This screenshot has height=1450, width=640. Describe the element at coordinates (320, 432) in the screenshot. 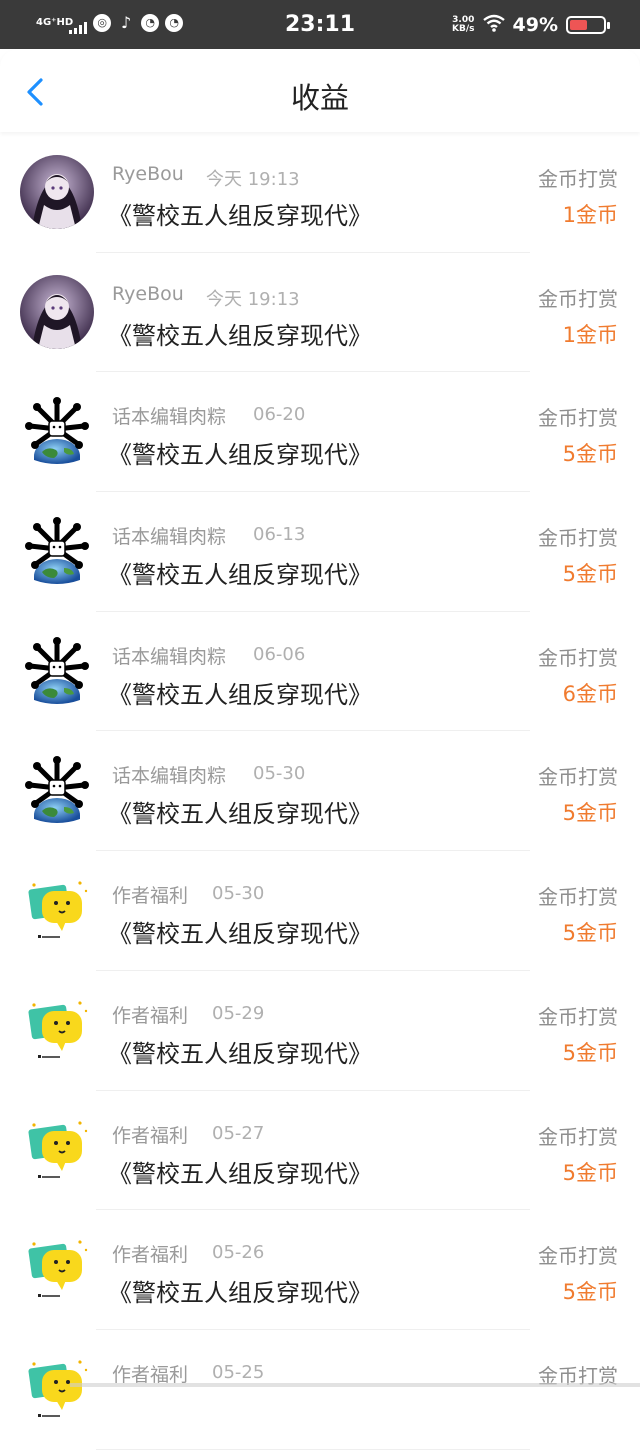

I see `list-item: 话本编辑肉粽 06-20 《警校五人组反穿现代》 金币打赏 5金币` at that location.